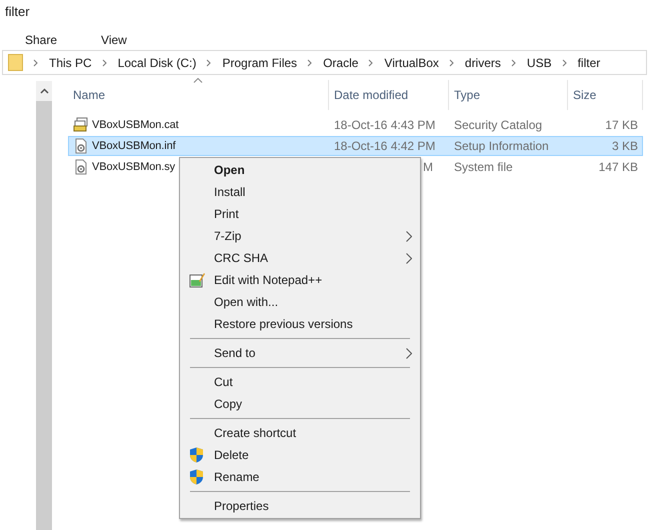 The image size is (649, 530). What do you see at coordinates (300, 455) in the screenshot?
I see `menu-item: Delete` at bounding box center [300, 455].